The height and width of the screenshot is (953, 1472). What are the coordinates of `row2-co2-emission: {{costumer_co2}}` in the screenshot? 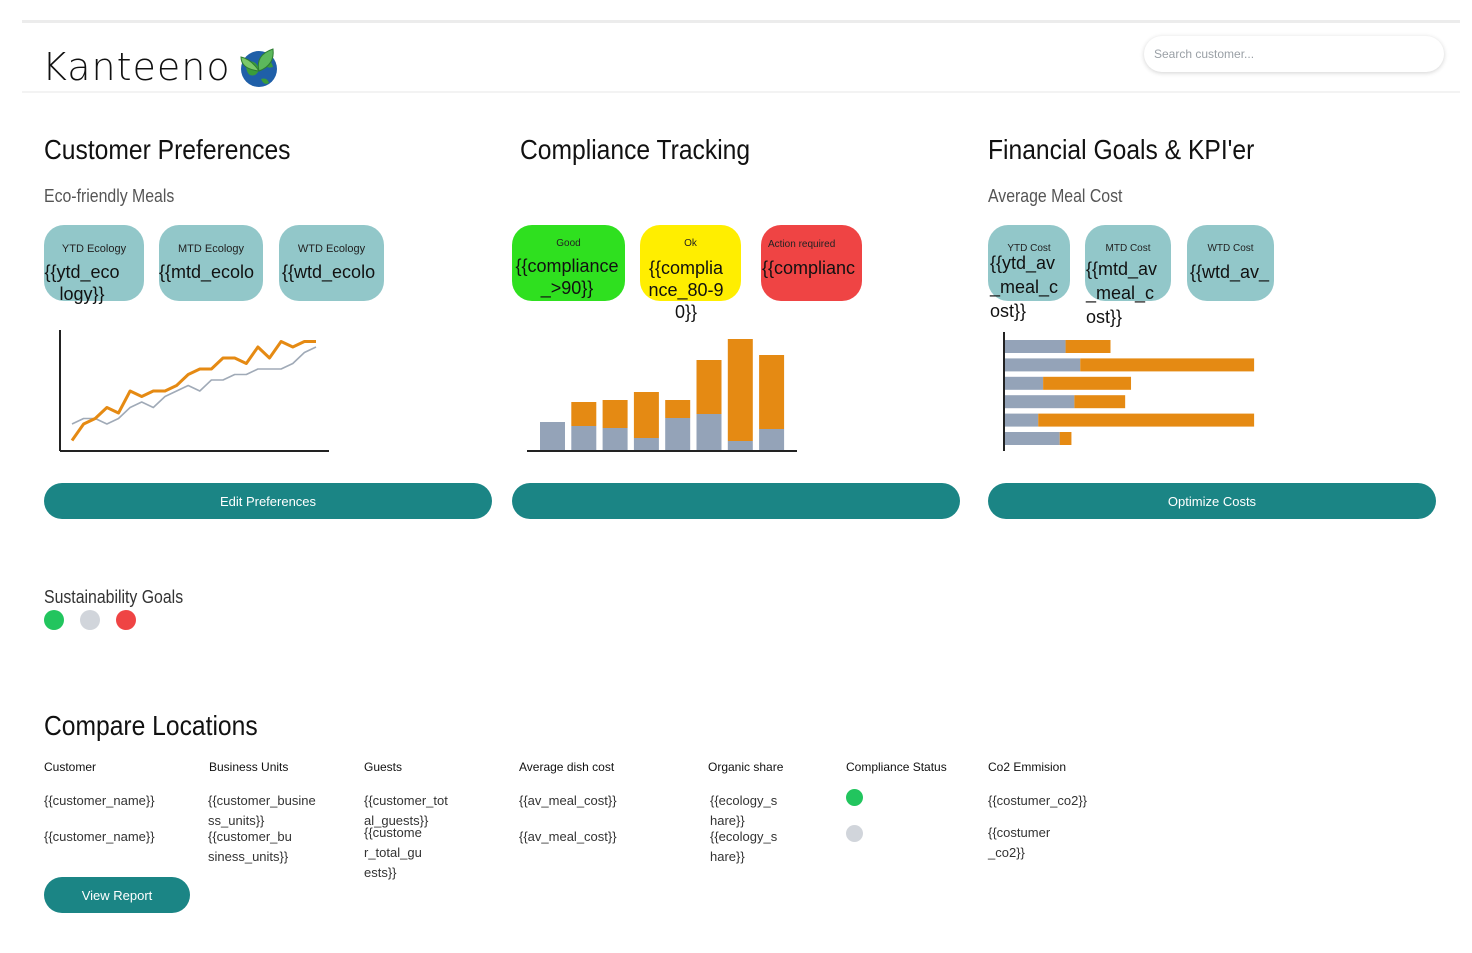 It's located at (1019, 842).